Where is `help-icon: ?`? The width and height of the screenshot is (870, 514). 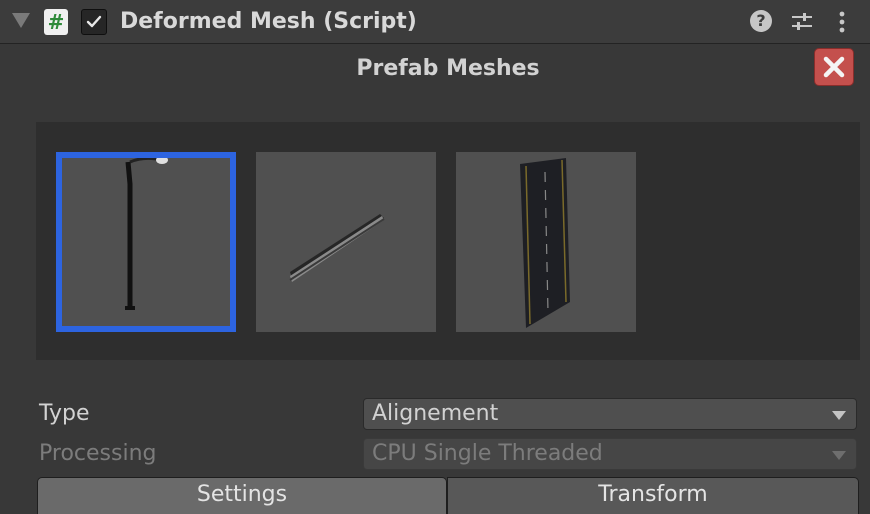
help-icon: ? is located at coordinates (761, 21).